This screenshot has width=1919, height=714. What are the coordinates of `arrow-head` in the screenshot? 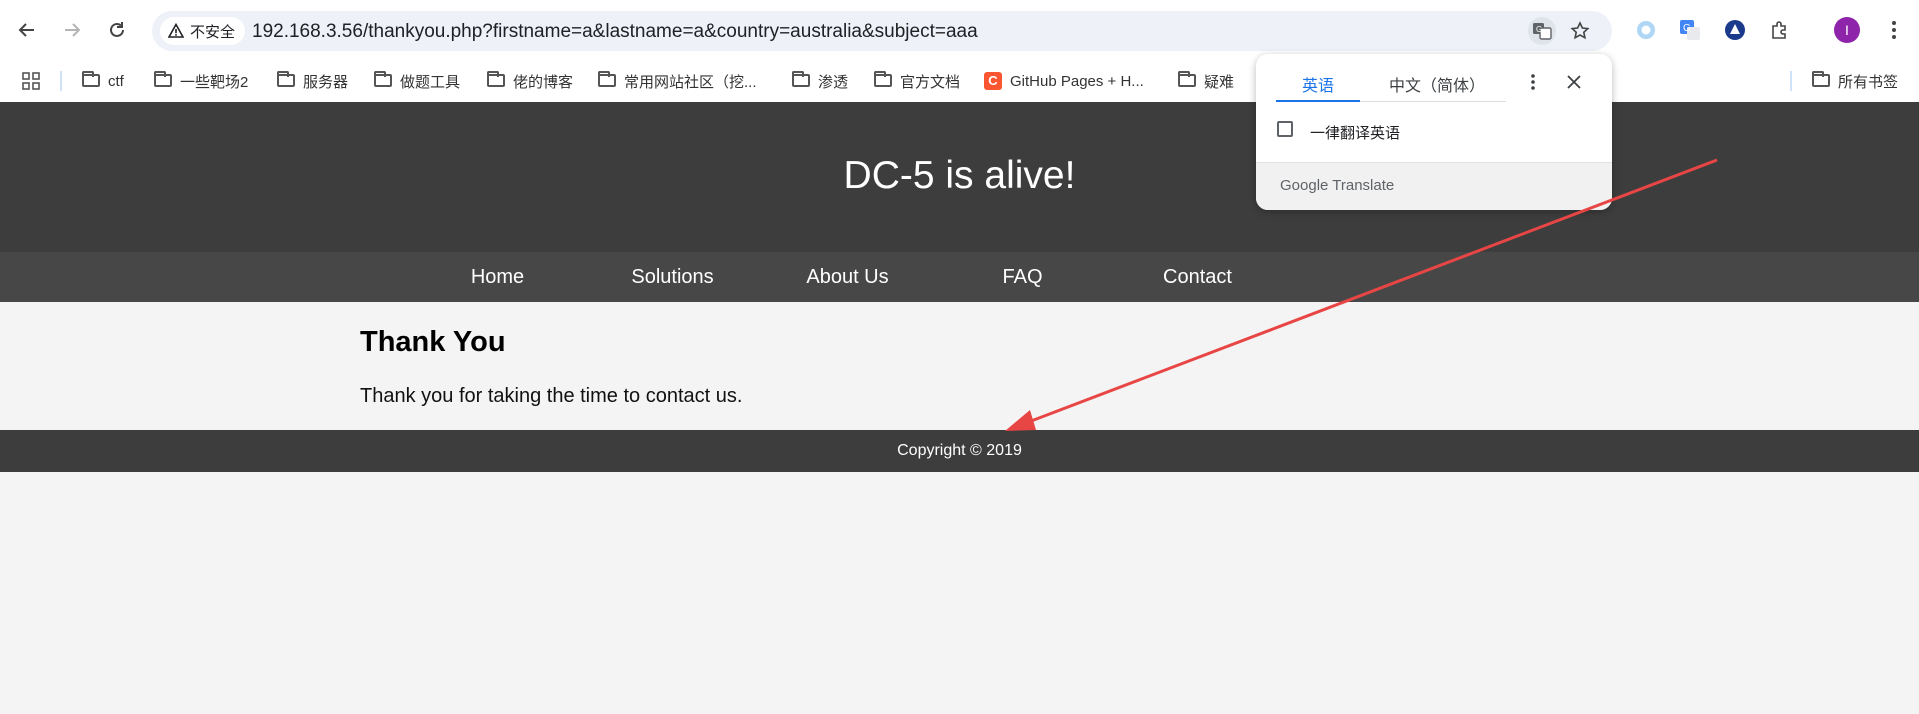 It's located at (1020, 420).